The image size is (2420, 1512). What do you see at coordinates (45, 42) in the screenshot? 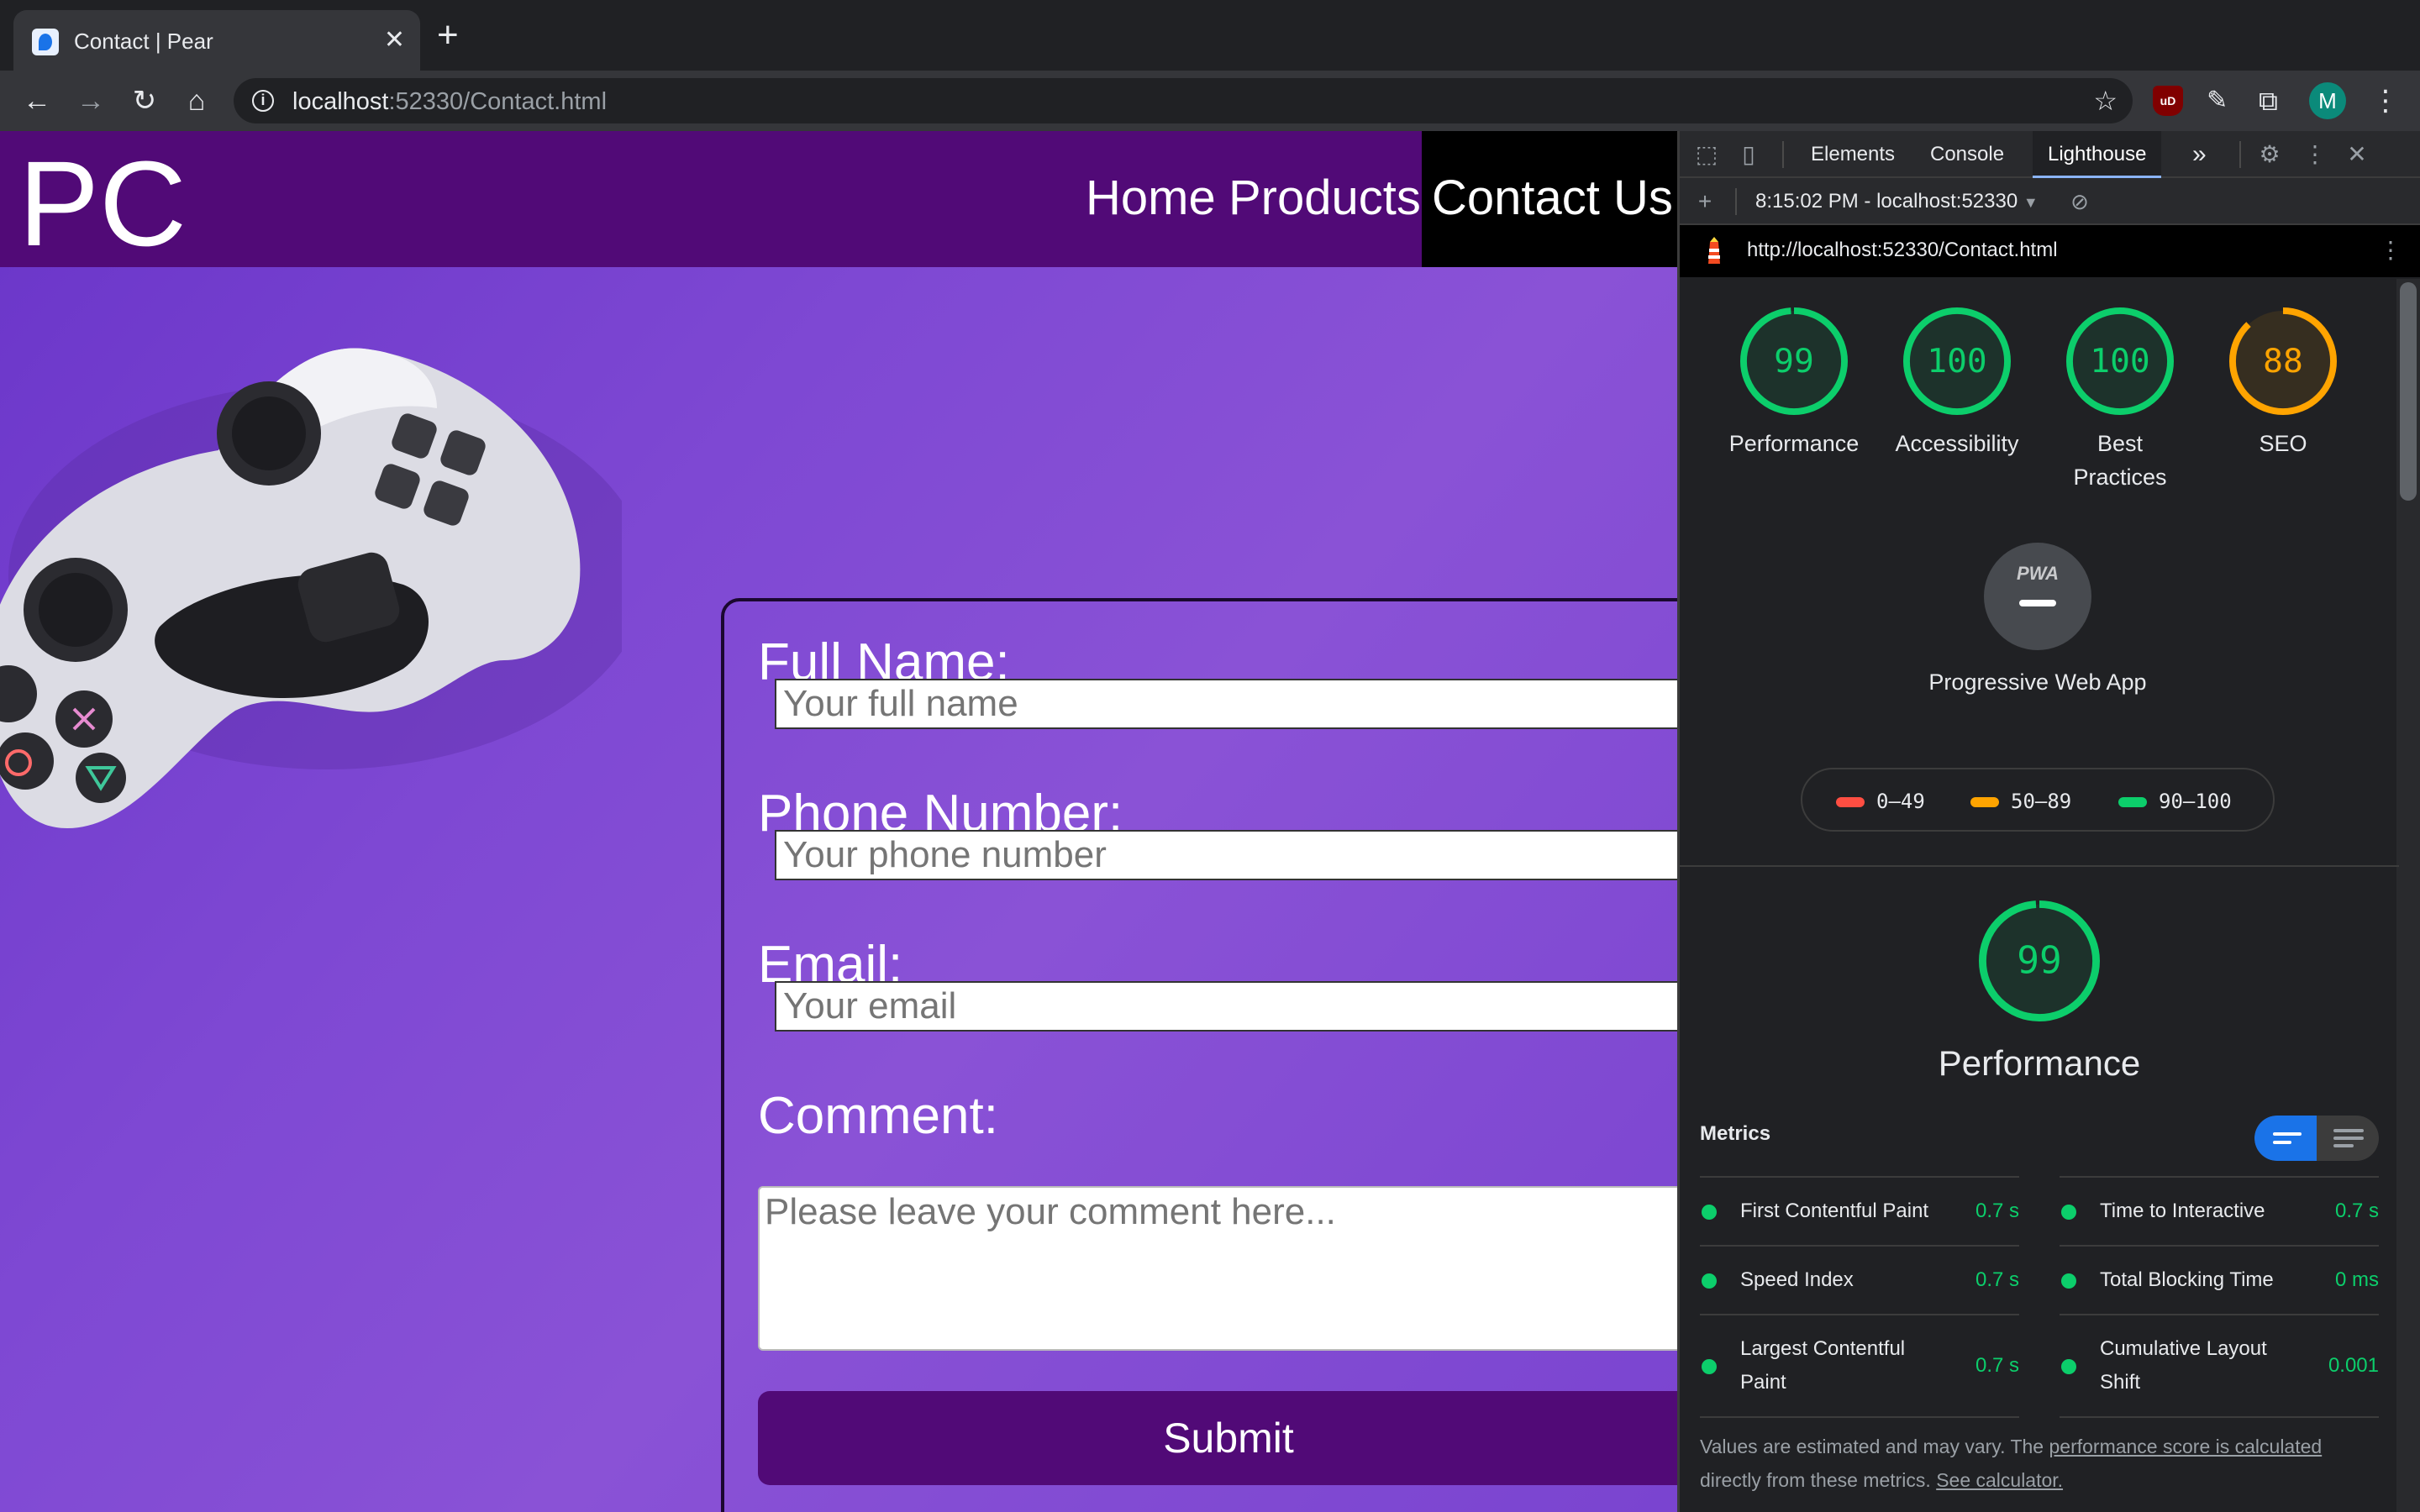
I see `site-favicon-icon` at bounding box center [45, 42].